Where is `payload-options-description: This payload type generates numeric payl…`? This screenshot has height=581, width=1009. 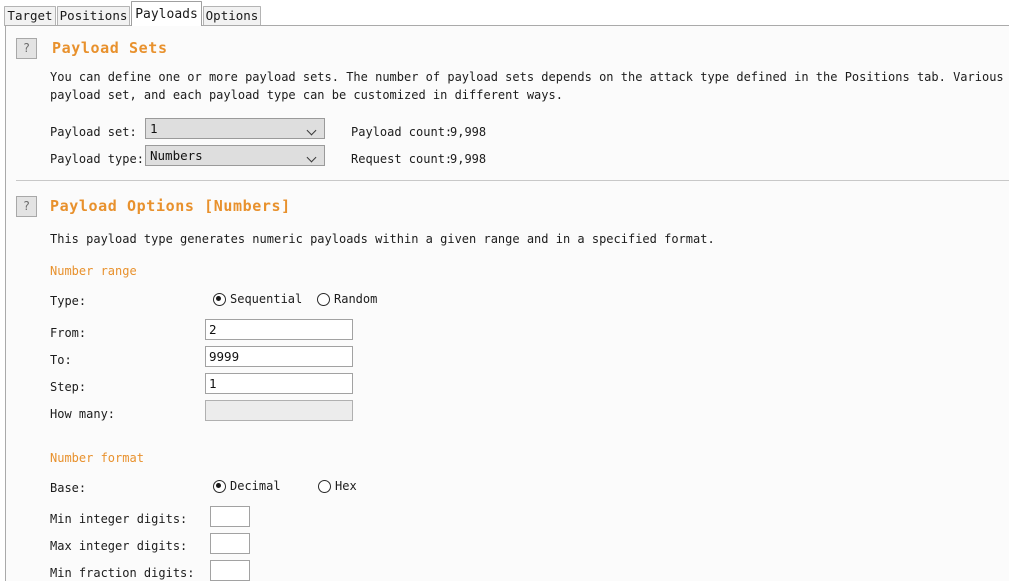 payload-options-description: This payload type generates numeric payl… is located at coordinates (382, 239).